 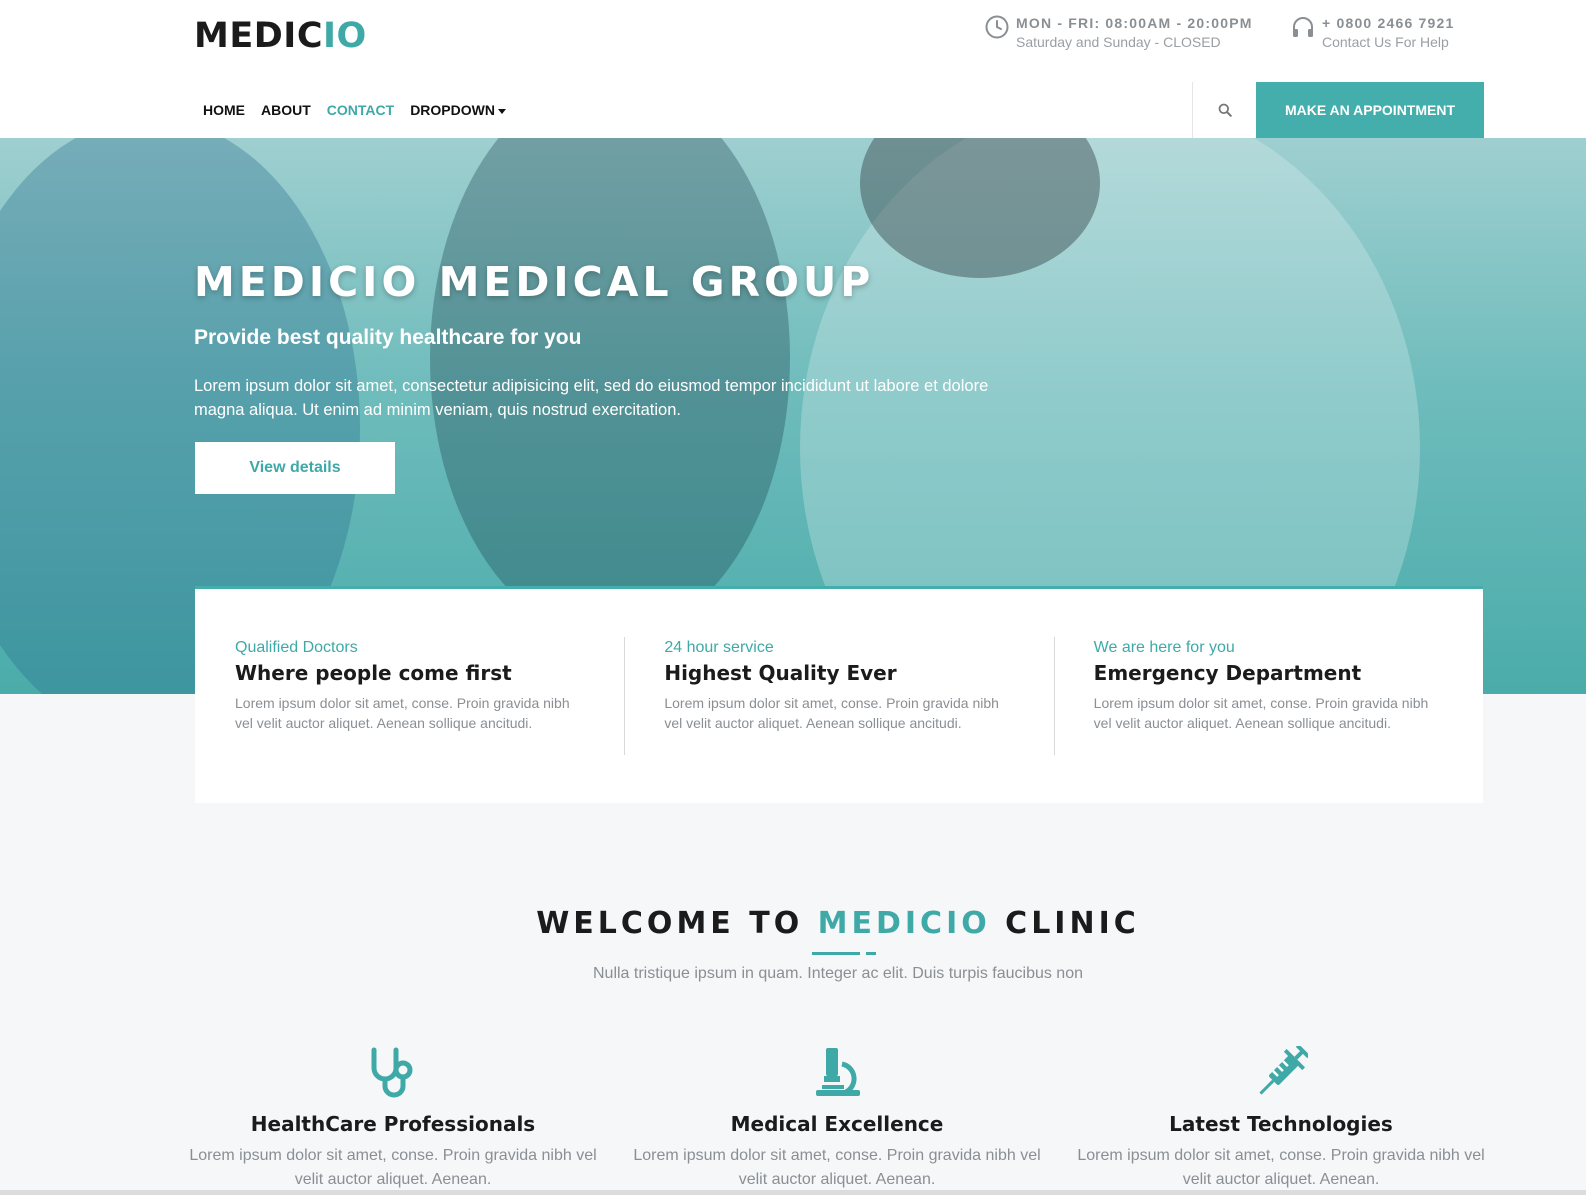 I want to click on phone-number: + 0800 2466 7921, so click(x=1388, y=23).